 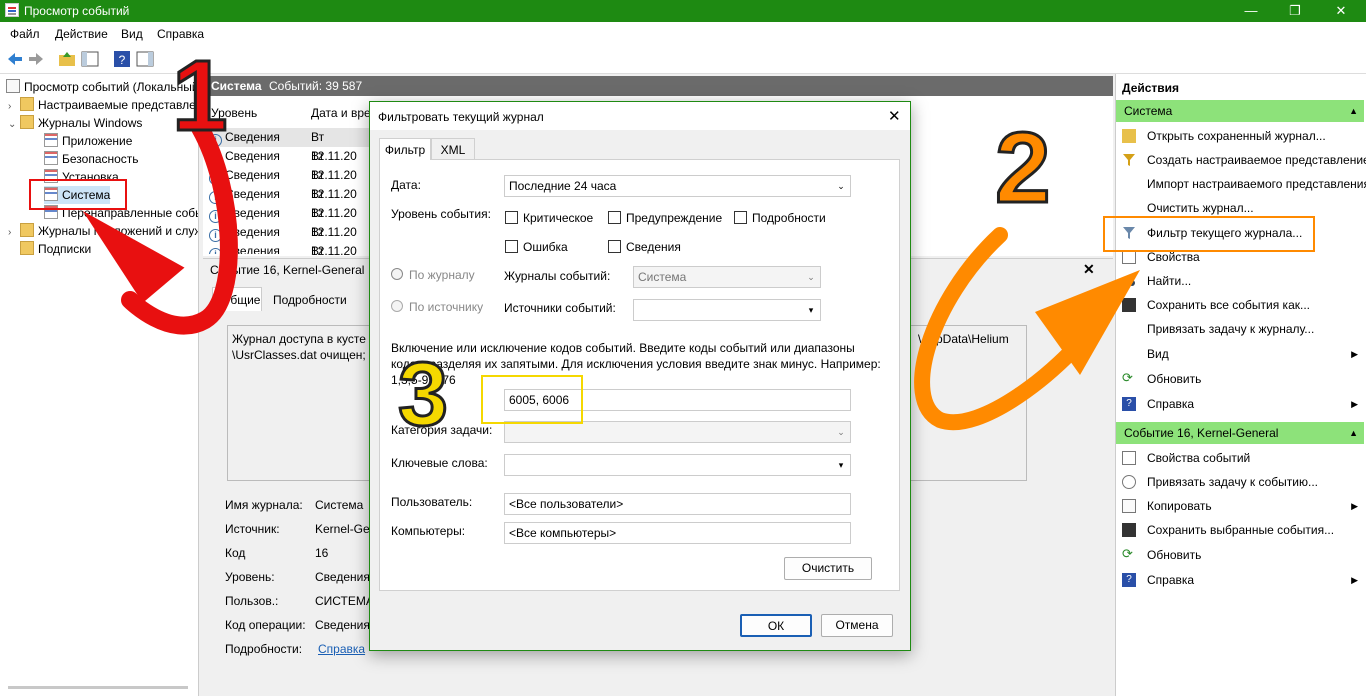 What do you see at coordinates (683, 59) in the screenshot?
I see `toolbar: ?` at bounding box center [683, 59].